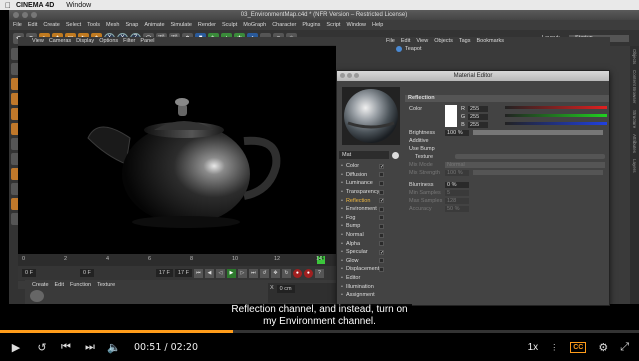 The height and width of the screenshot is (361, 639). Describe the element at coordinates (297, 273) in the screenshot. I see `record-icon: ●` at that location.